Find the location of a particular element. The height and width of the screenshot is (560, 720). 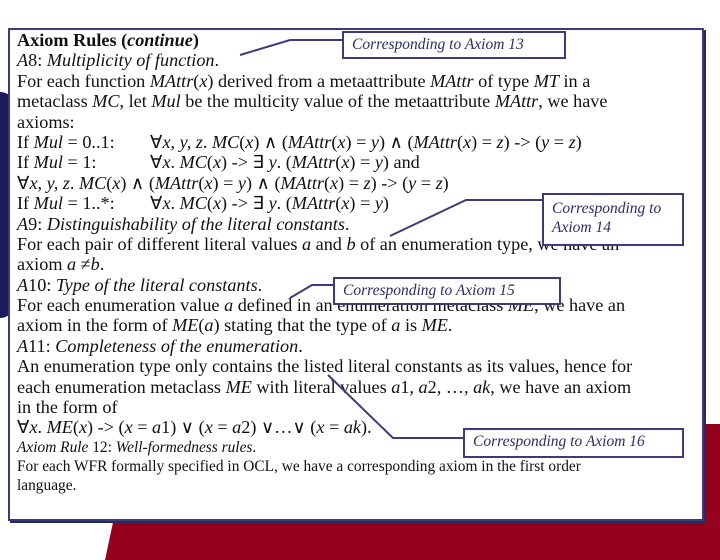

text: = 1: is located at coordinates (79, 162).